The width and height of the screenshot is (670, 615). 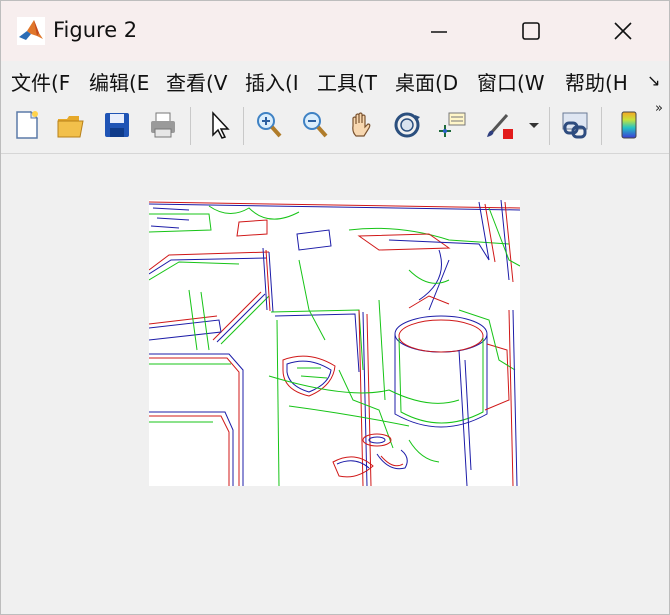 I want to click on menu-edit: 编辑(E, so click(x=119, y=81).